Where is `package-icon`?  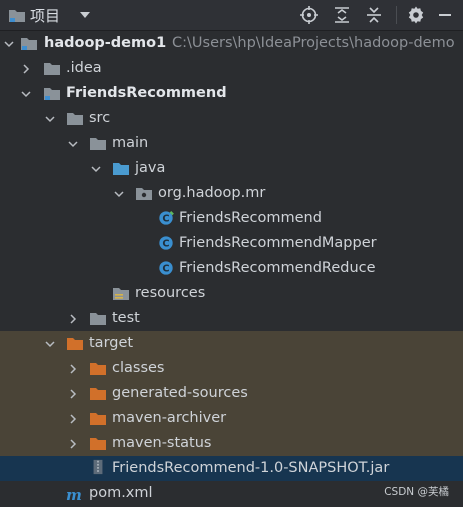 package-icon is located at coordinates (144, 194).